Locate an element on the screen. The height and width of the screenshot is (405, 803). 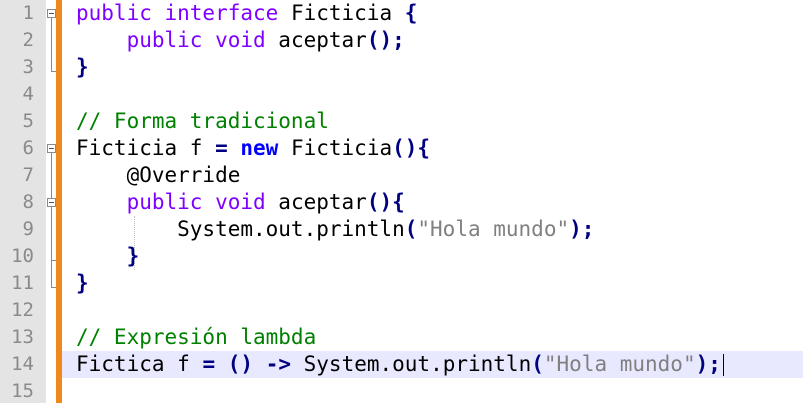
line-number: 6 is located at coordinates (28, 148).